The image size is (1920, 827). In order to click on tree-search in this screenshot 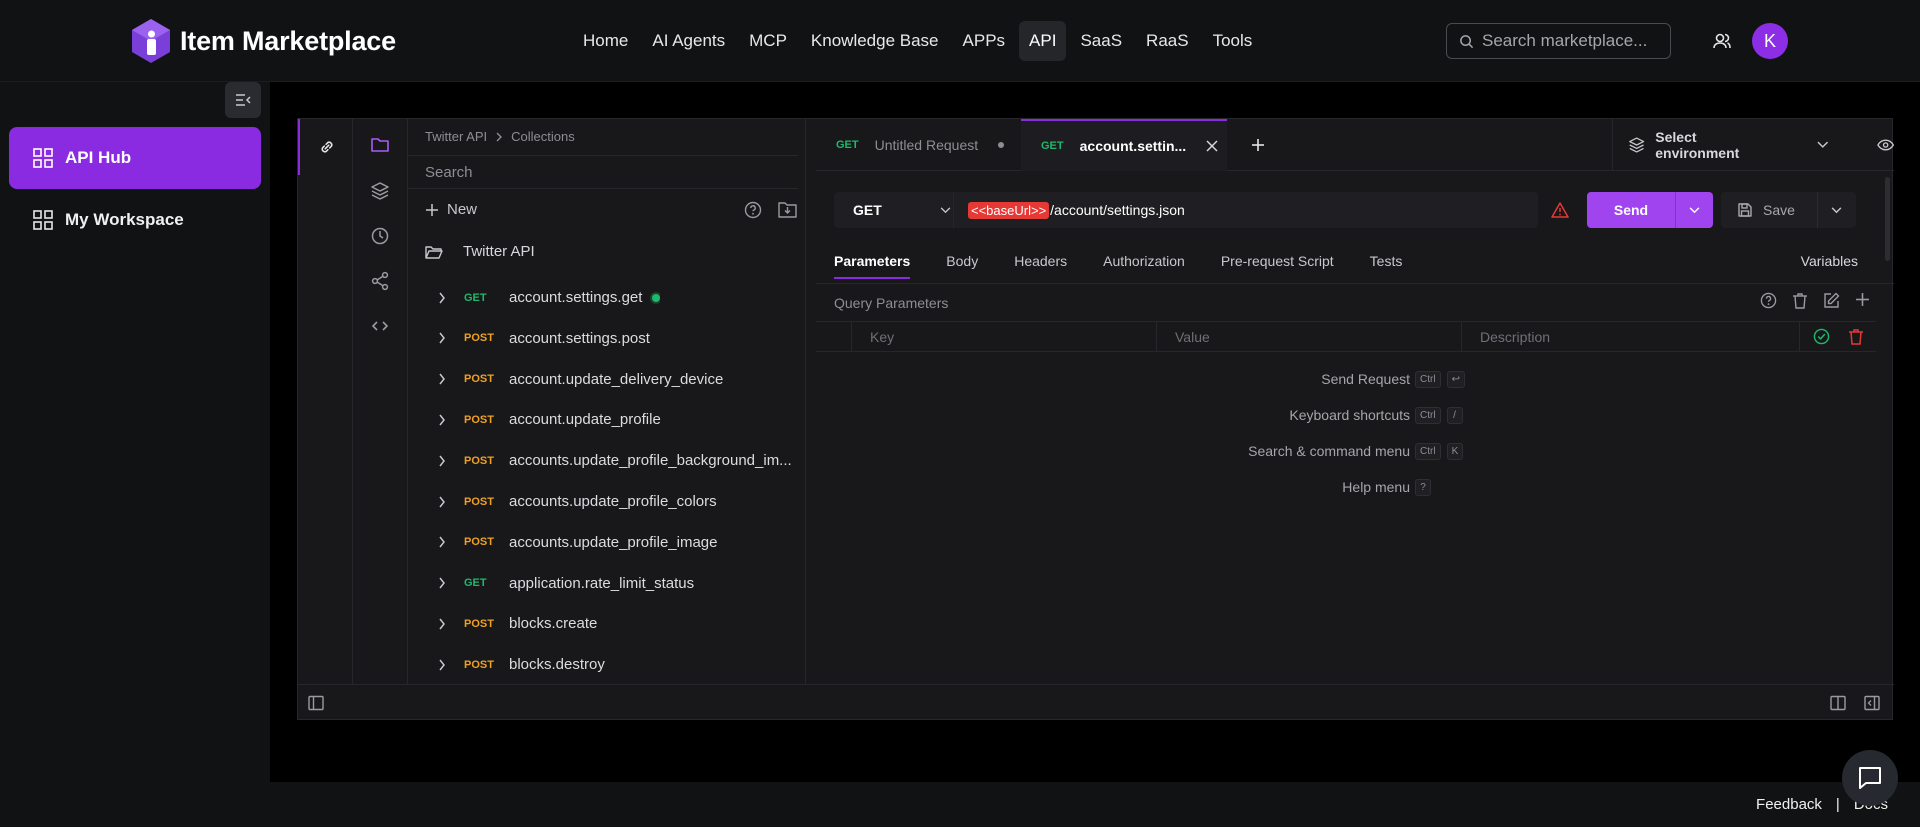, I will do `click(603, 172)`.